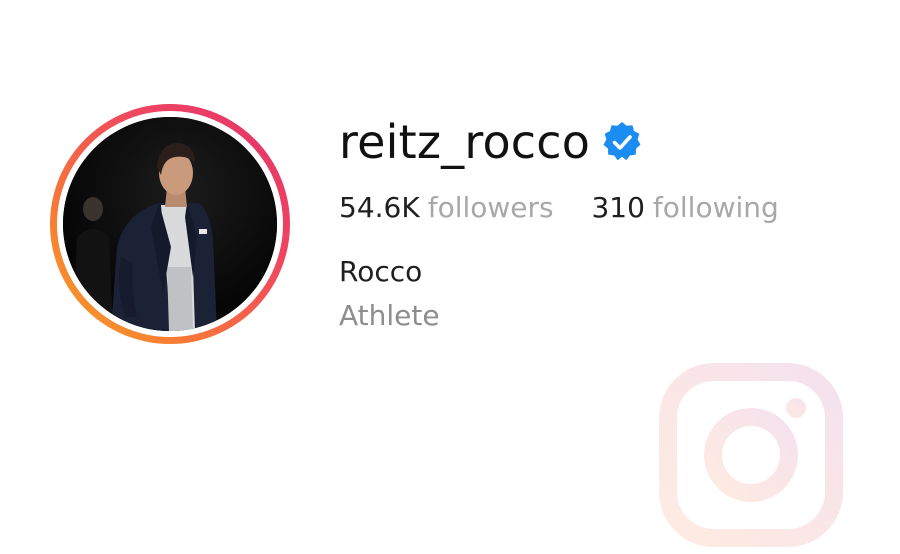 Image resolution: width=900 pixels, height=554 pixels. I want to click on username: reitz_rocco, so click(464, 142).